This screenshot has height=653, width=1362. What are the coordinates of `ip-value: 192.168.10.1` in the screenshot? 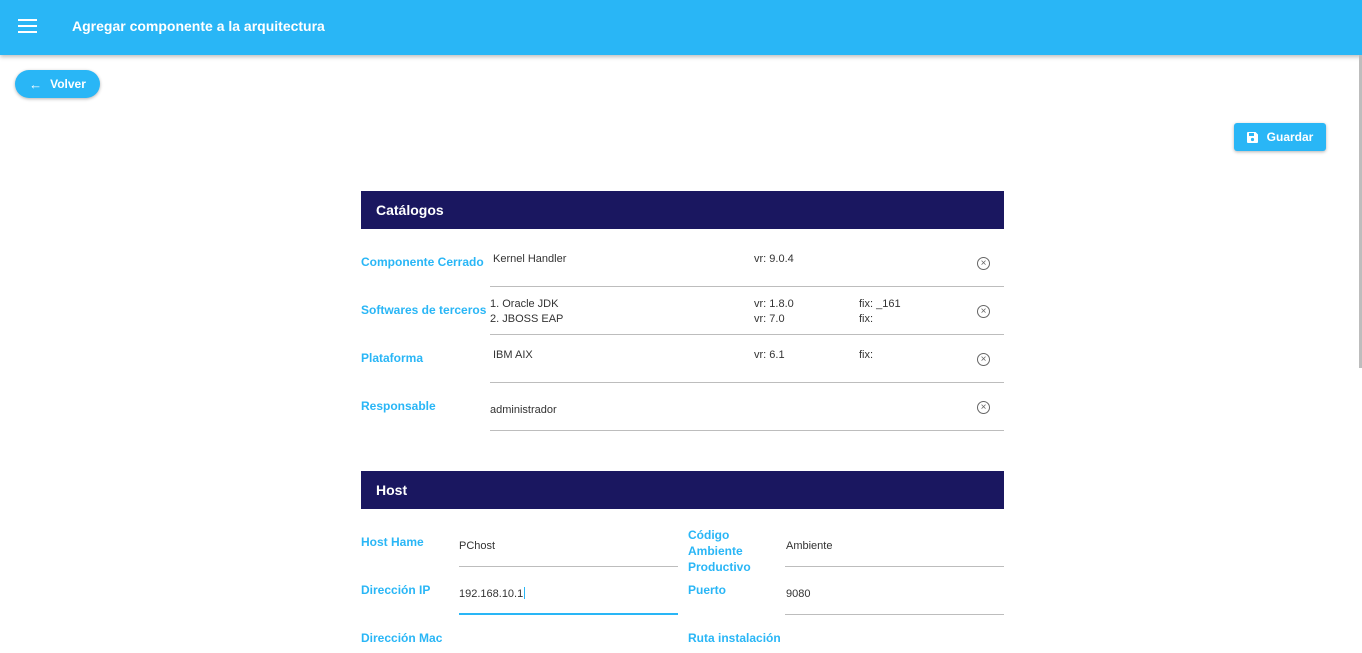 It's located at (491, 594).